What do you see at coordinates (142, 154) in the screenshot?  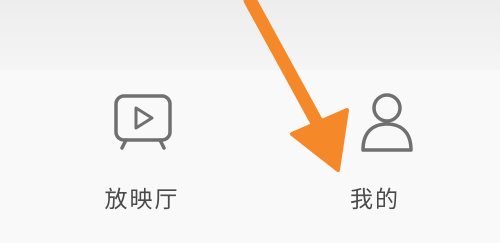 I see `nav-item-screening-hall: 放映厅` at bounding box center [142, 154].